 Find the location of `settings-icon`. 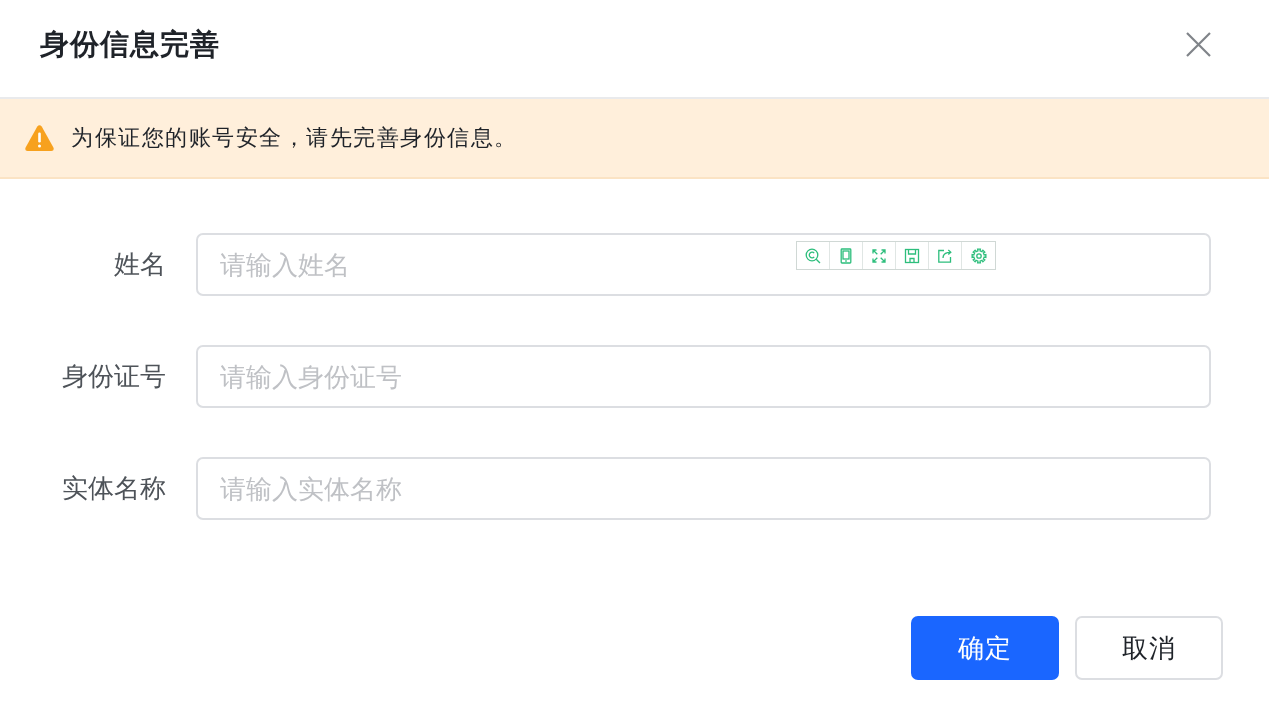

settings-icon is located at coordinates (978, 255).